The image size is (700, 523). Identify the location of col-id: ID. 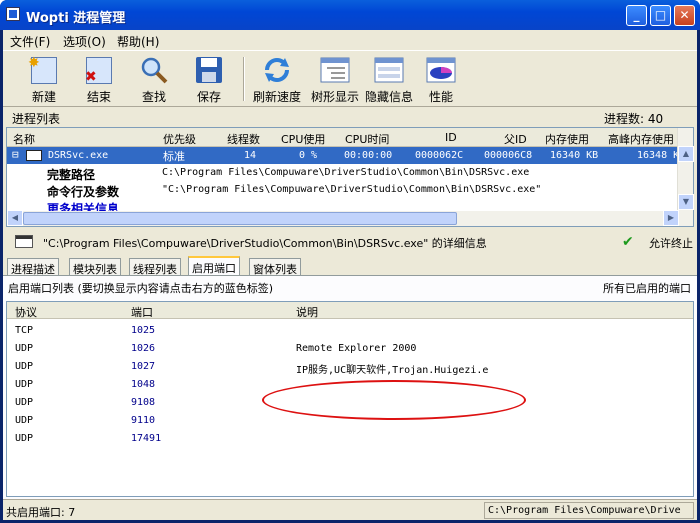
(451, 137).